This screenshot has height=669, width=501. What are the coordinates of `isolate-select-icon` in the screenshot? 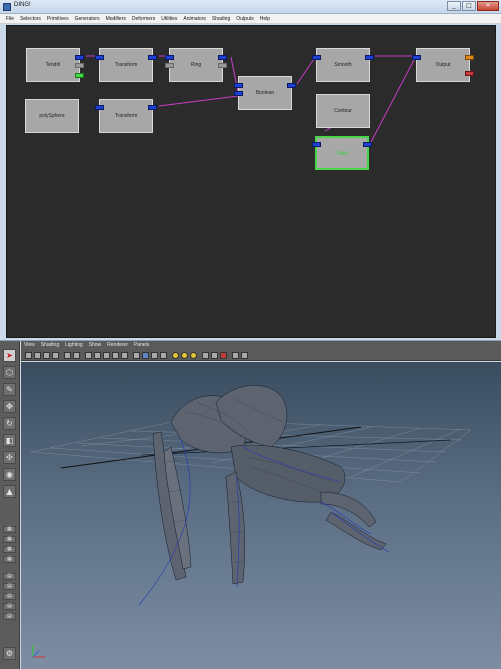 It's located at (223, 355).